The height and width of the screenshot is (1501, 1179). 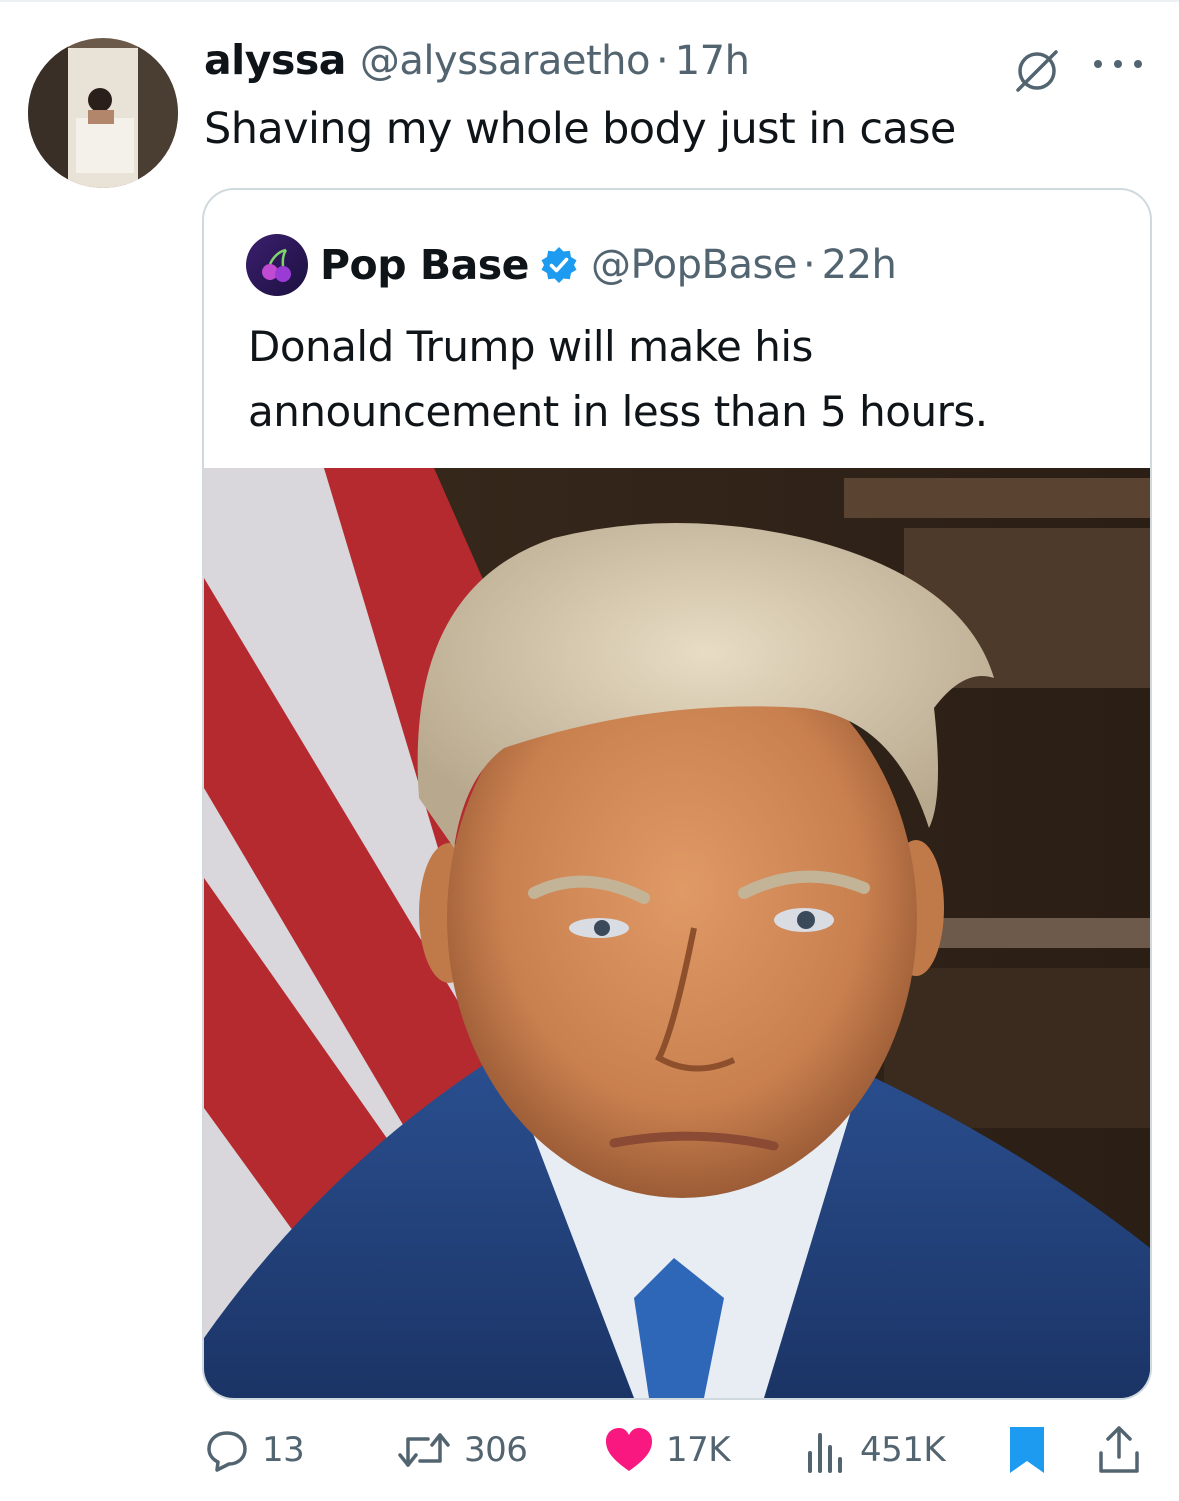 I want to click on tweet-header: alyssa @alyssaraetho · 17h, so click(x=477, y=66).